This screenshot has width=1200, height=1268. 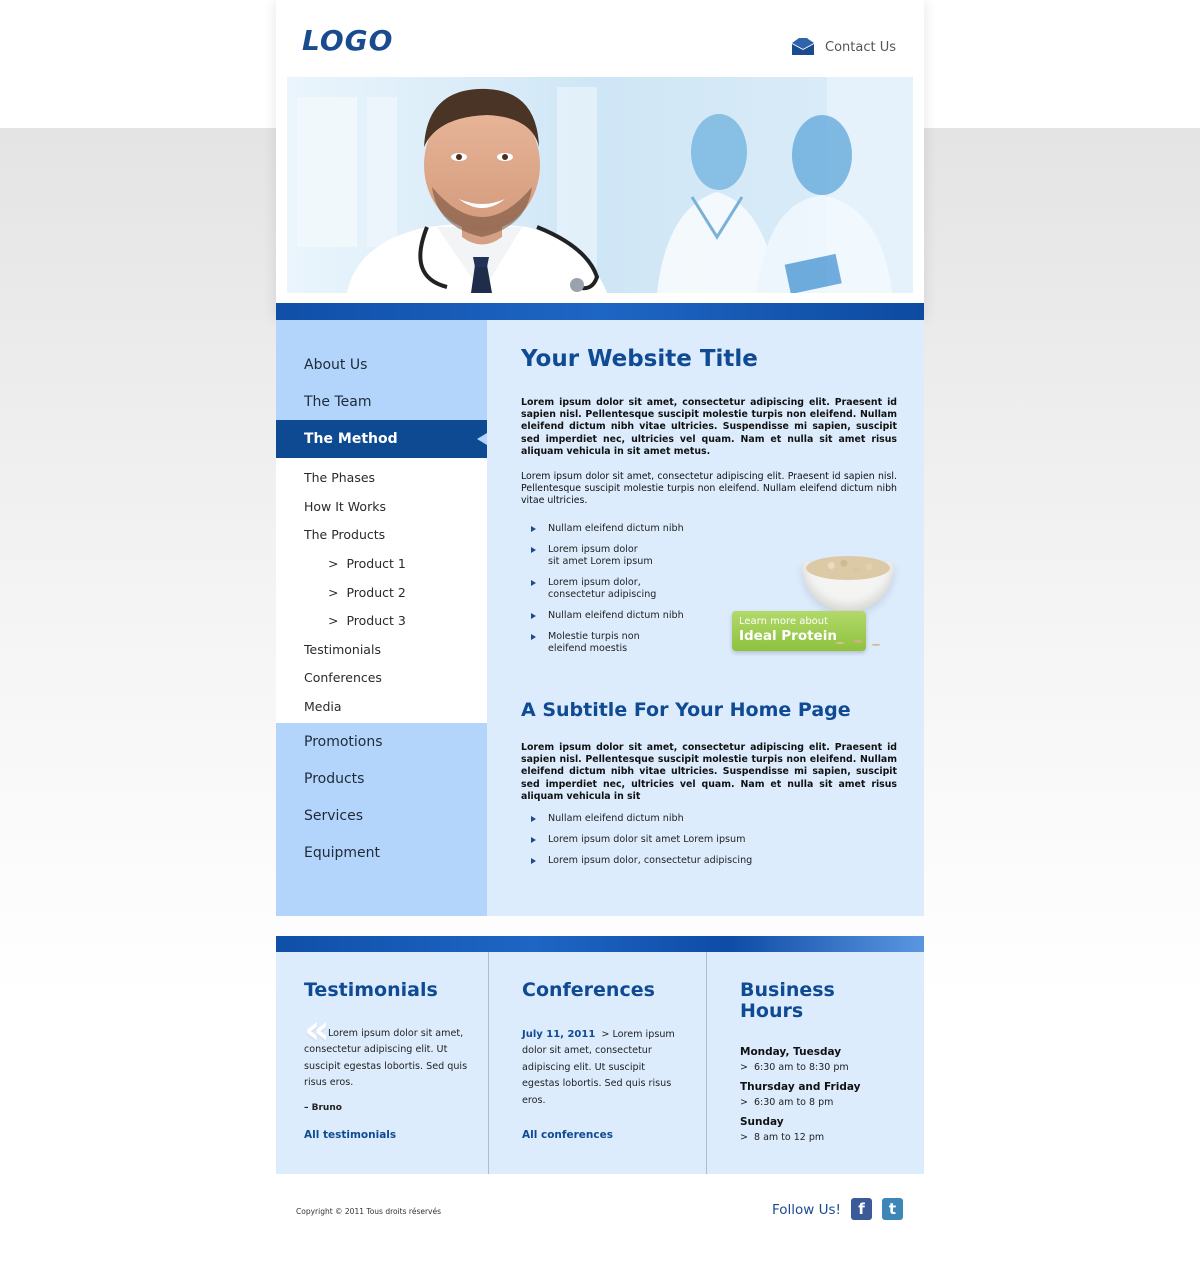 I want to click on envelope-icon, so click(x=803, y=46).